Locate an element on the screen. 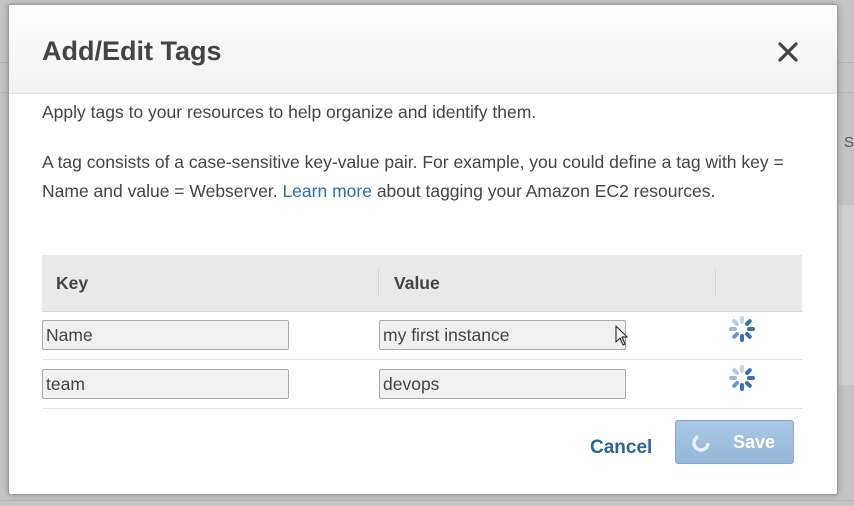 This screenshot has width=854, height=506. background-panel is located at coordinates (846, 295).